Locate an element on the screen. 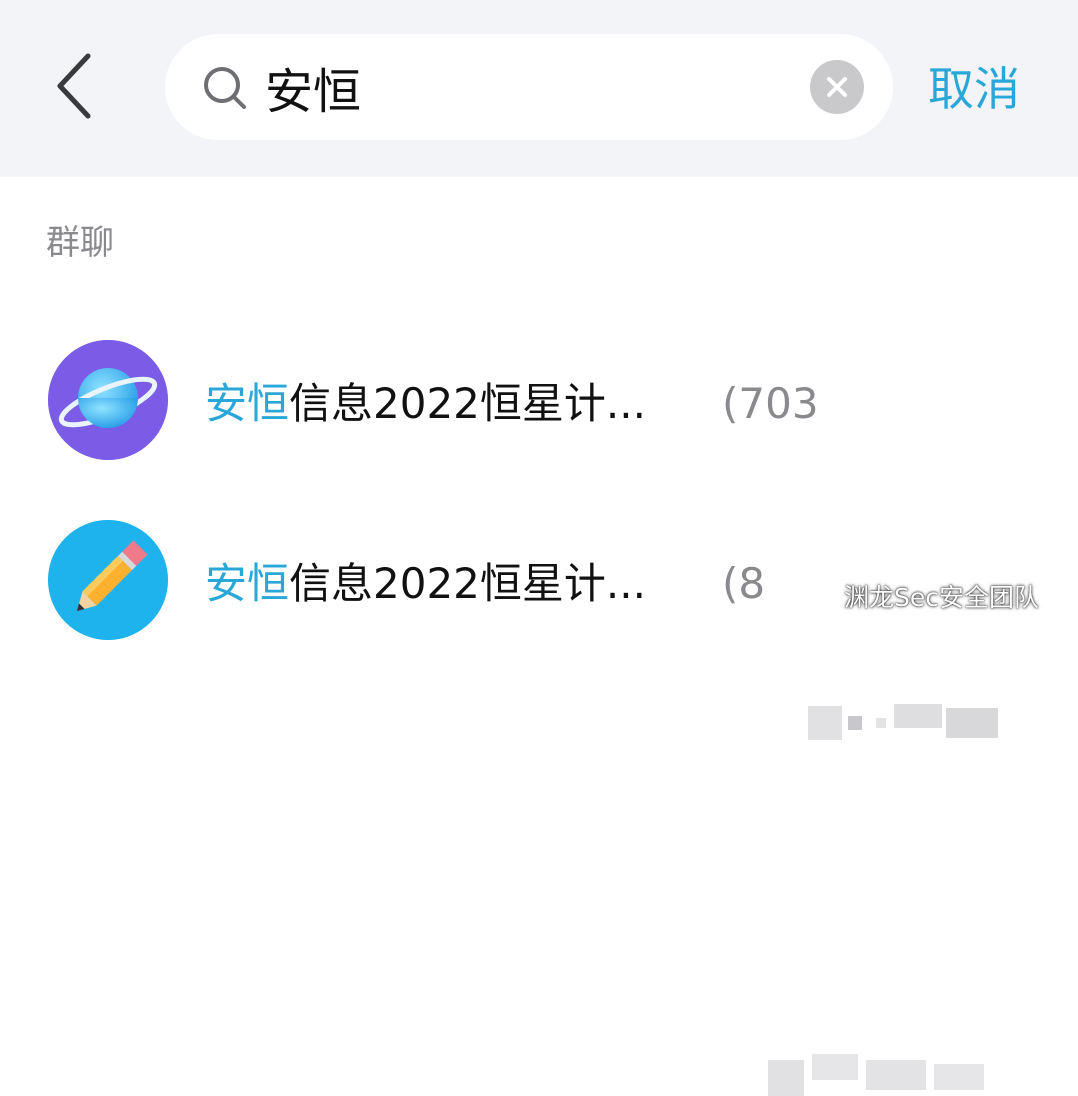 Image resolution: width=1078 pixels, height=1096 pixels. back-button is located at coordinates (74, 86).